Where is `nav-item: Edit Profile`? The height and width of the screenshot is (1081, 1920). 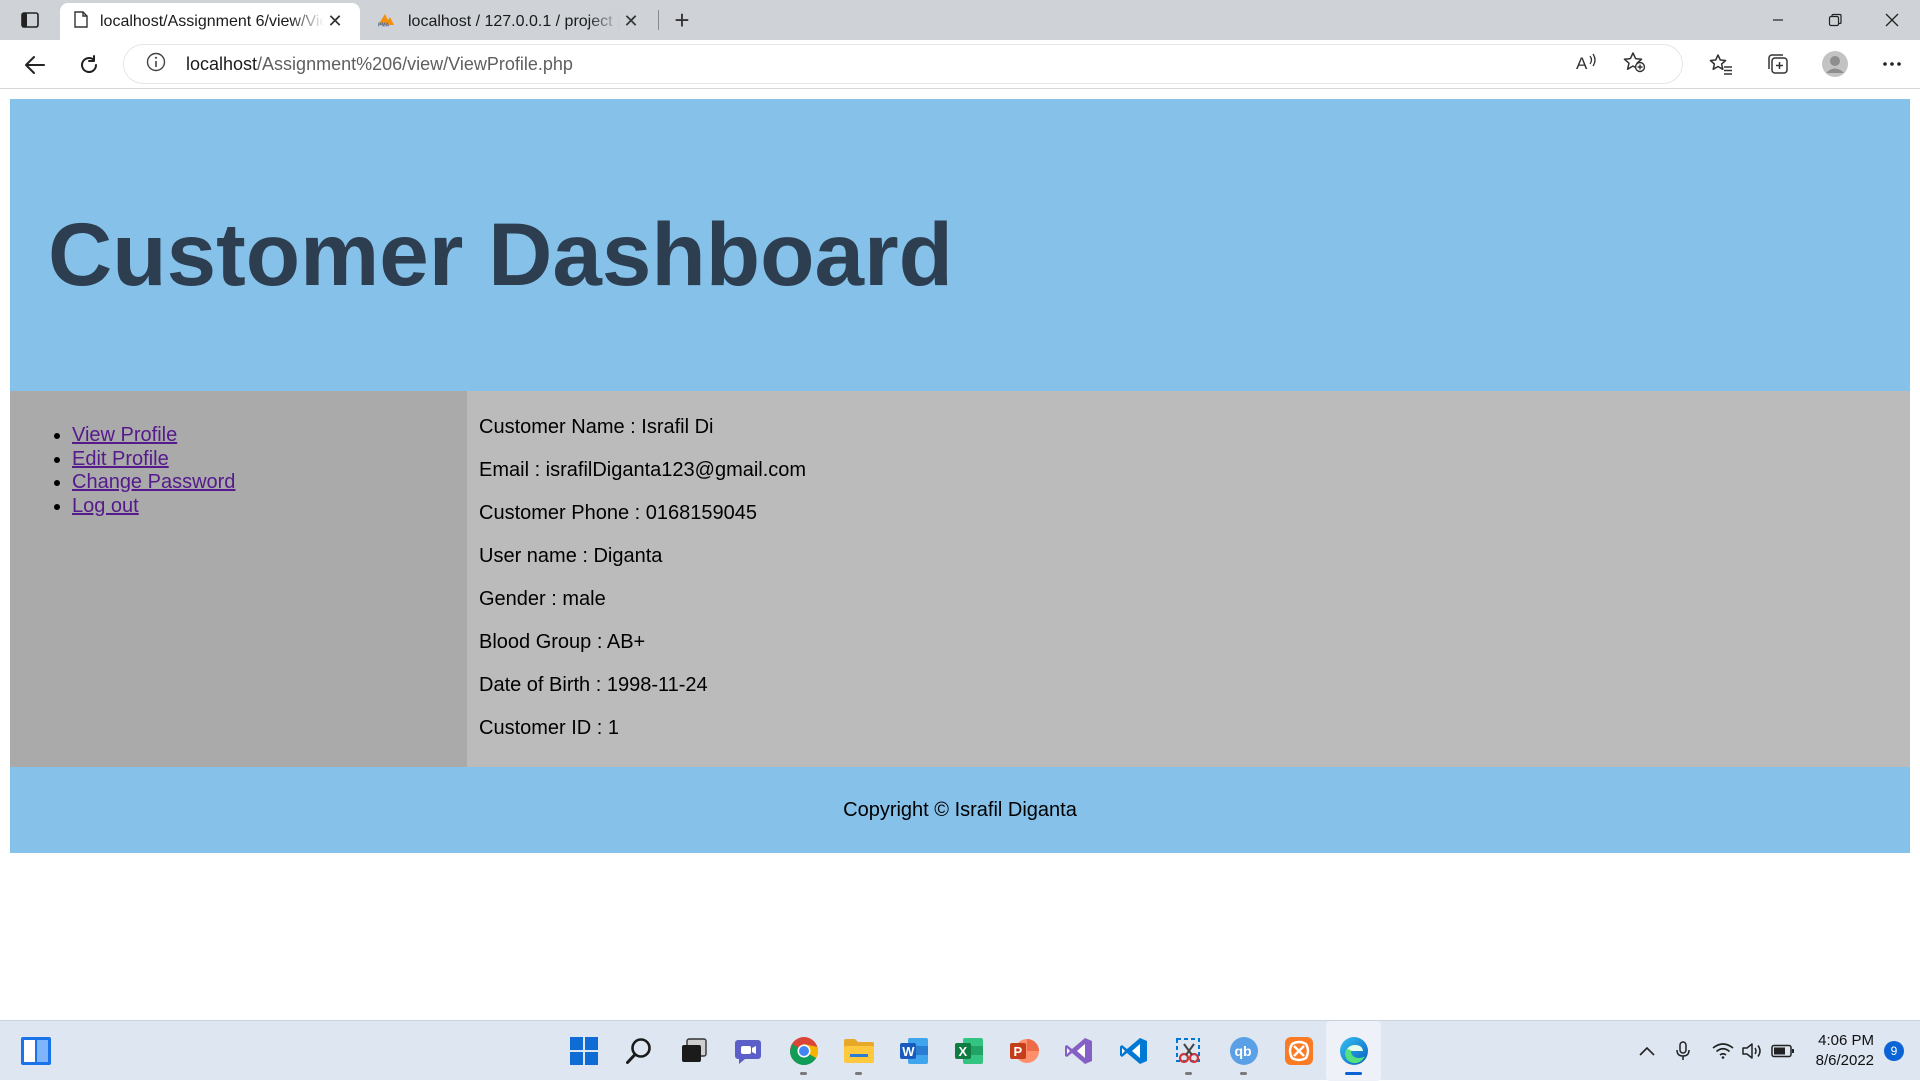 nav-item: Edit Profile is located at coordinates (153, 460).